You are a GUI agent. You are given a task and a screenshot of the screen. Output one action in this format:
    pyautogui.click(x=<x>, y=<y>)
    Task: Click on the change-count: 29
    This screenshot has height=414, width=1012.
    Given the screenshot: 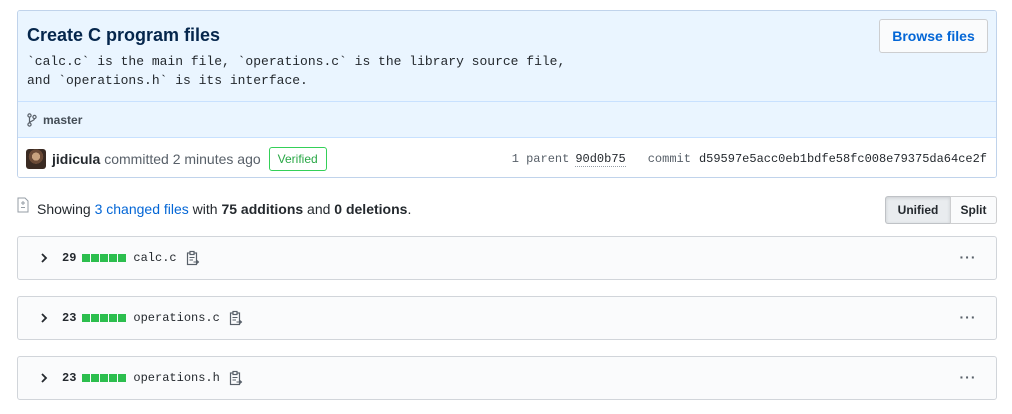 What is the action you would take?
    pyautogui.click(x=69, y=258)
    